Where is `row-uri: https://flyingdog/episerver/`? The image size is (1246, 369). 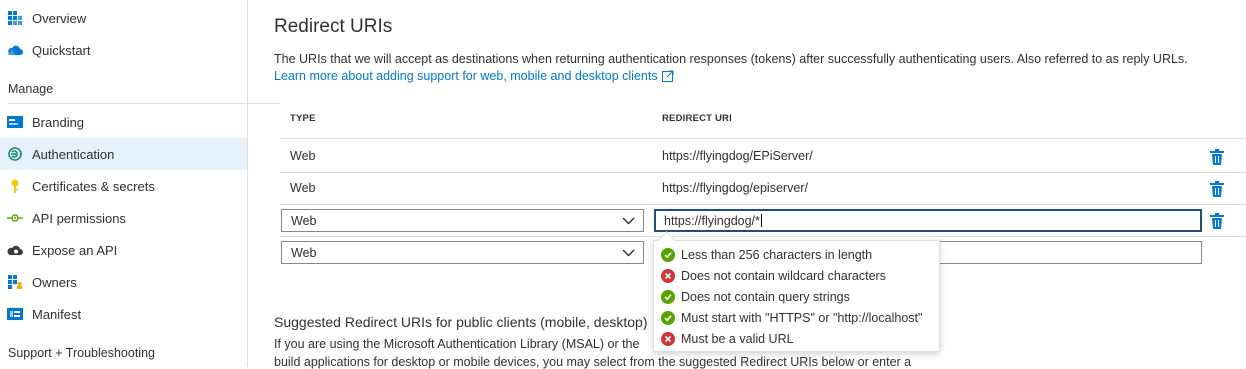
row-uri: https://flyingdog/episerver/ is located at coordinates (735, 188).